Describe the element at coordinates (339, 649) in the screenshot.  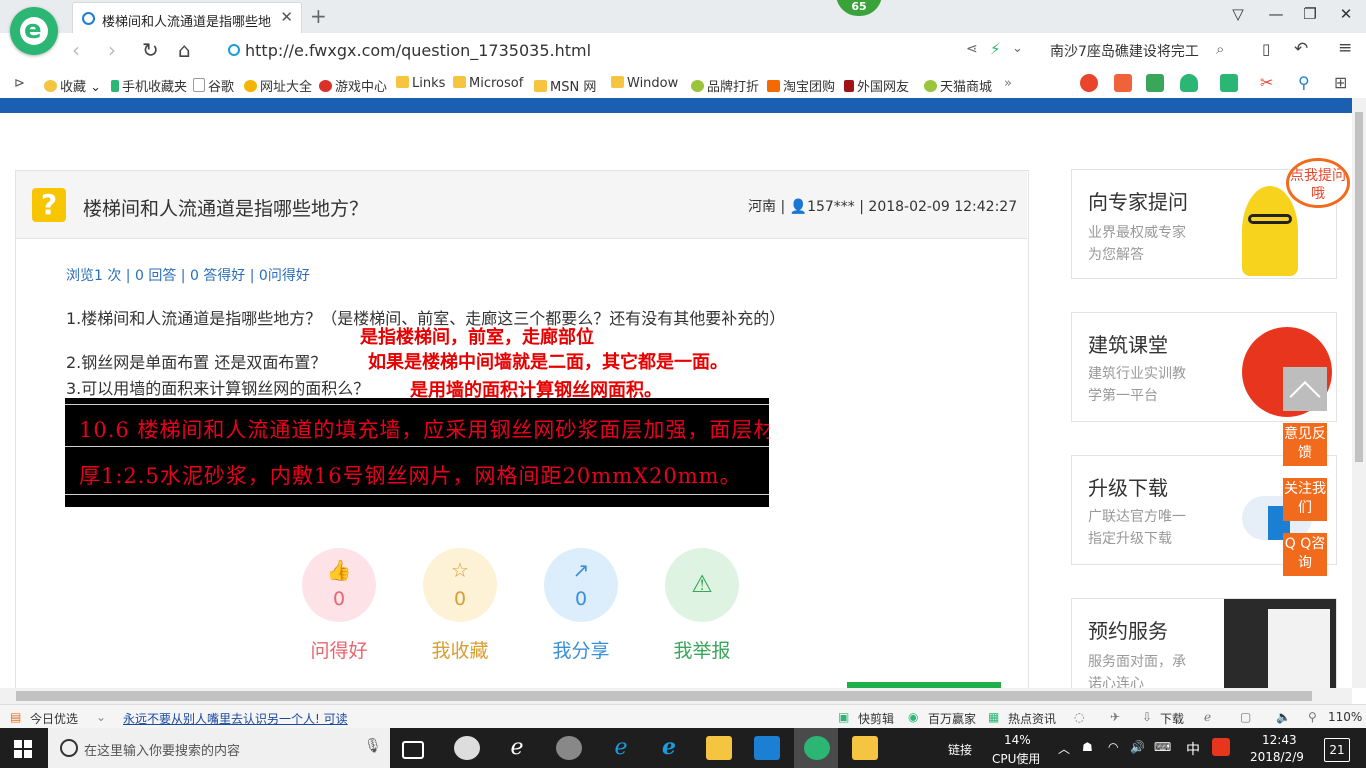
I see `like-label: 问得好` at that location.